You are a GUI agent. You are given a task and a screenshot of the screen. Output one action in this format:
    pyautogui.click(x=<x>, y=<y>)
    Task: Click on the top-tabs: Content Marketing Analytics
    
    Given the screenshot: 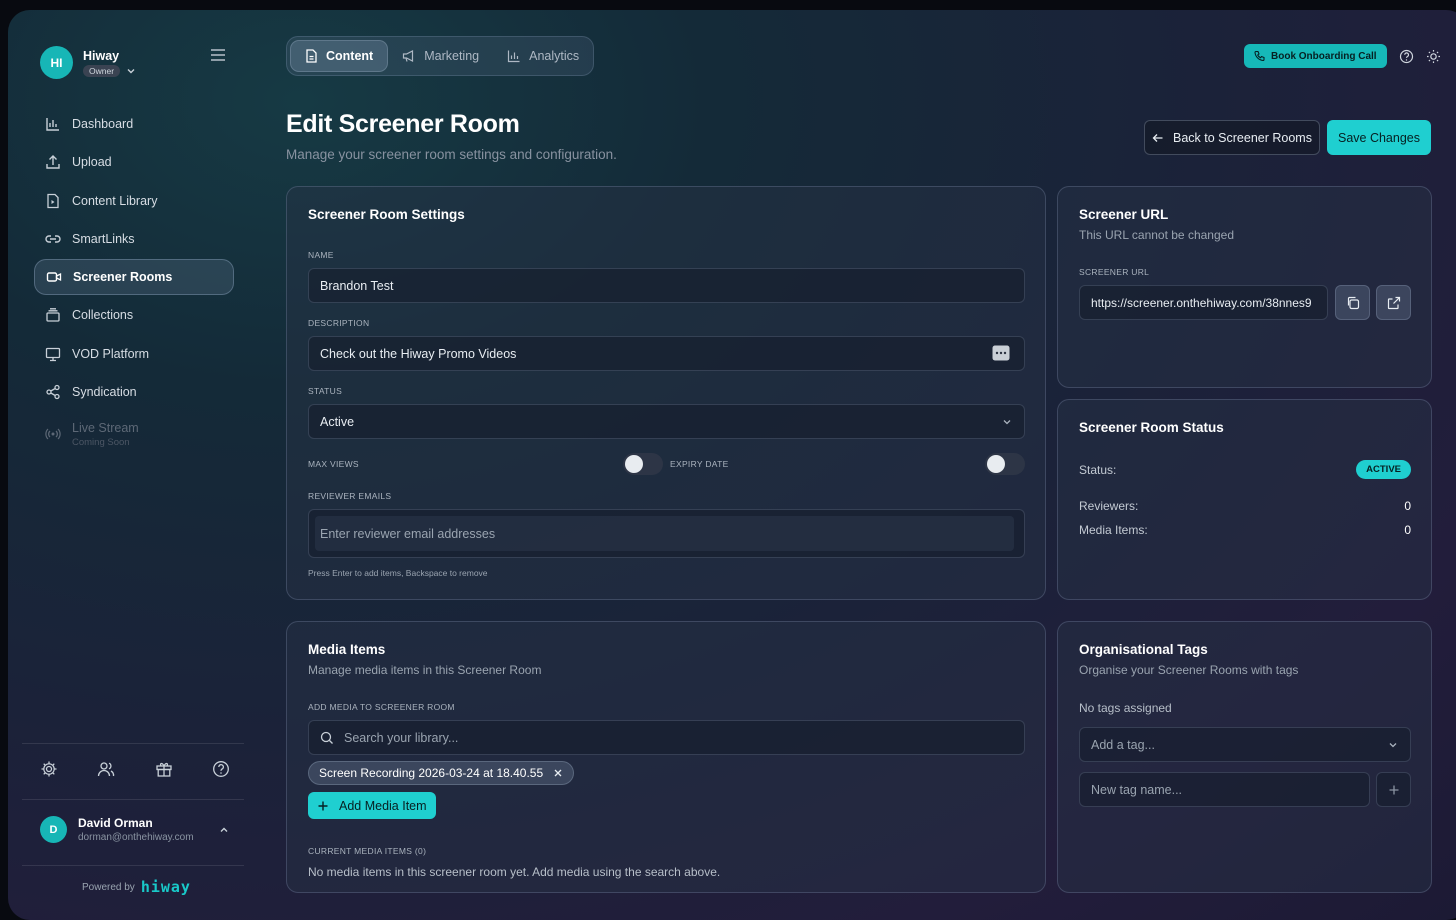 What is the action you would take?
    pyautogui.click(x=440, y=56)
    